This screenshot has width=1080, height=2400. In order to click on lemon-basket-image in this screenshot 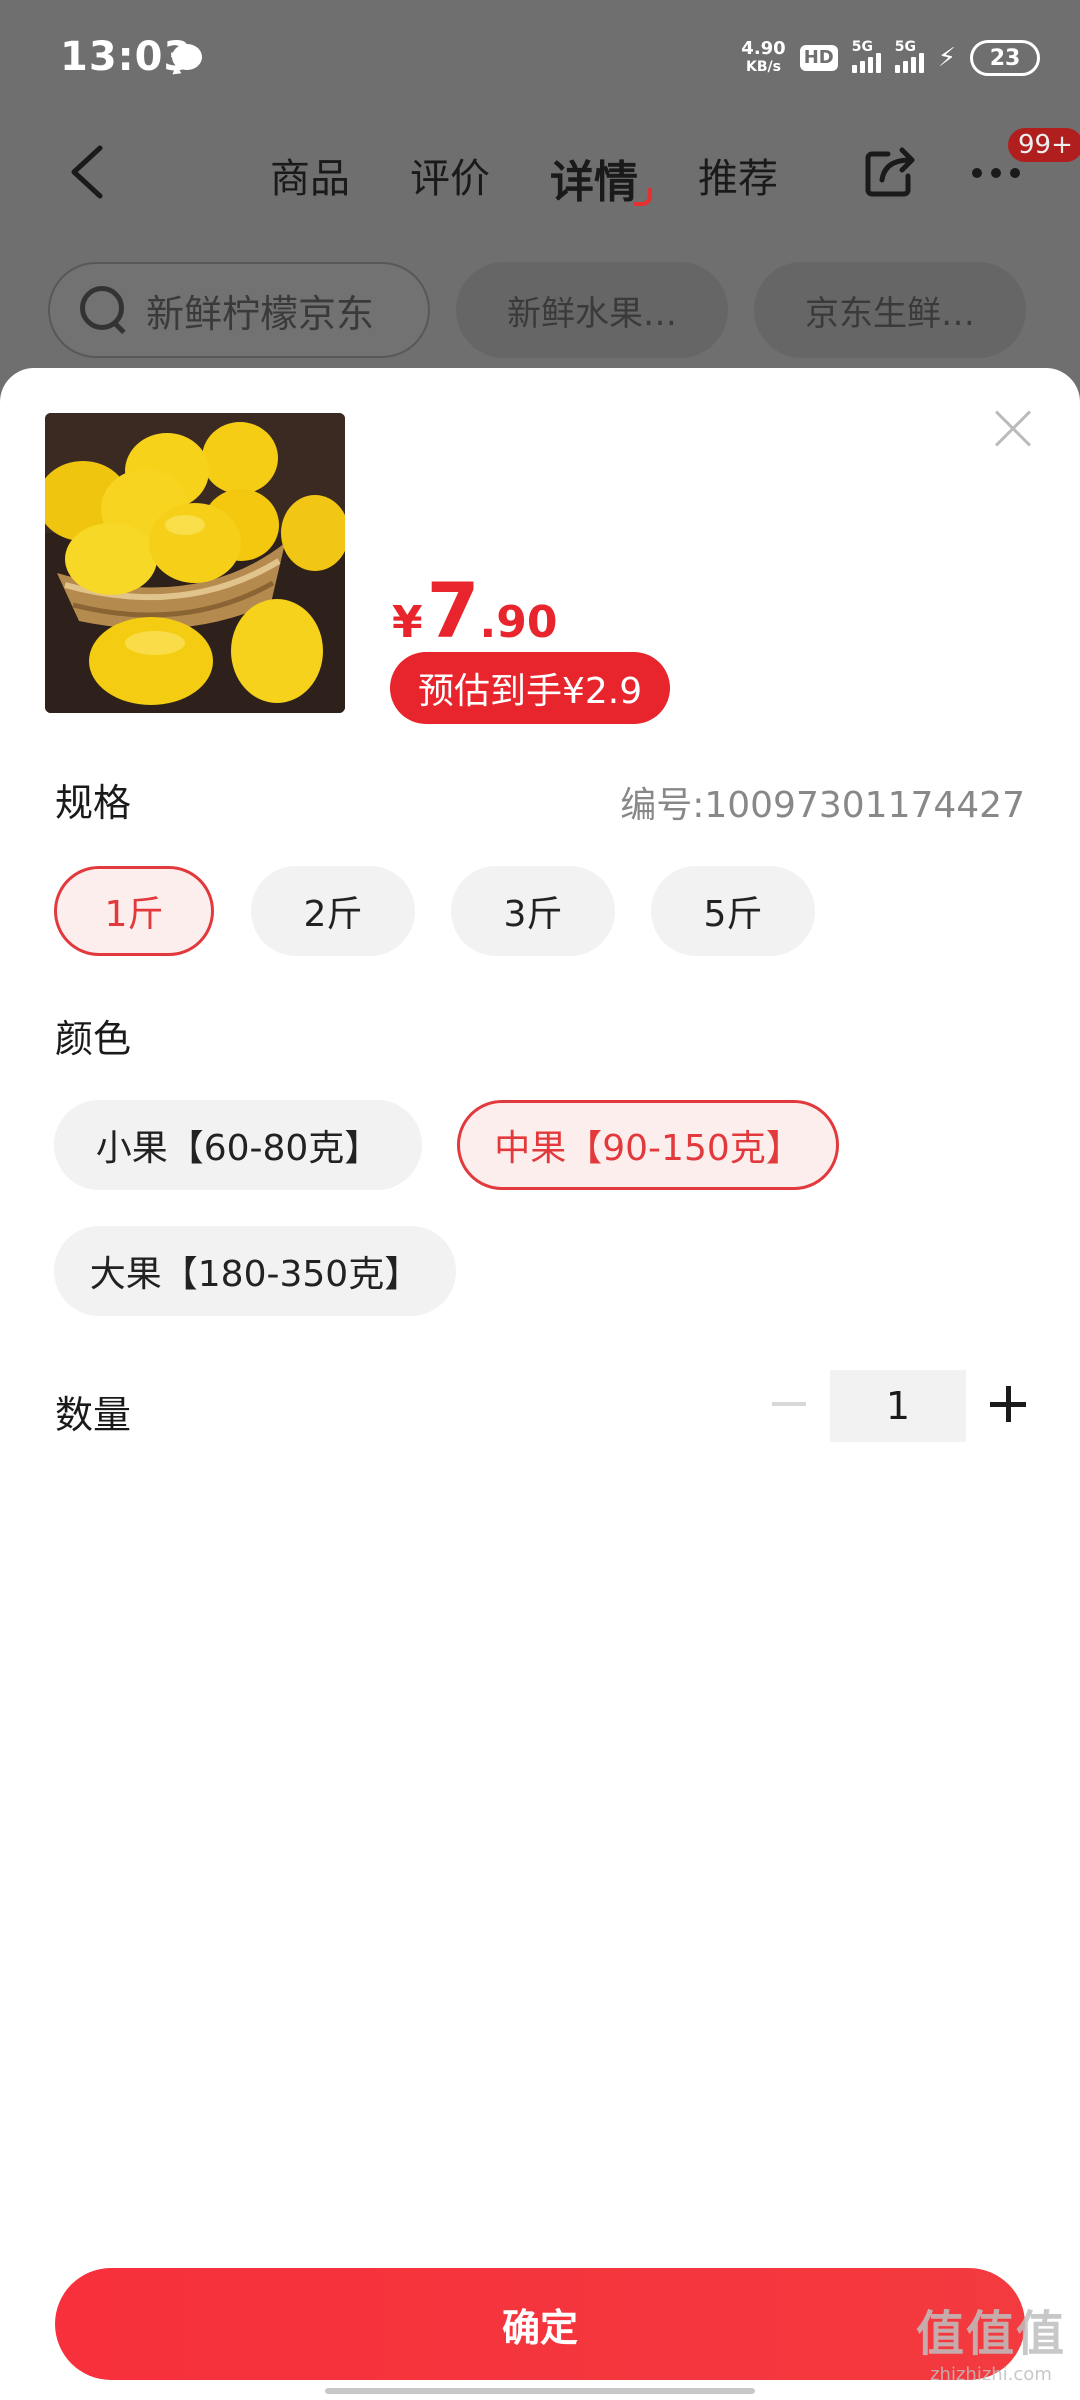, I will do `click(195, 563)`.